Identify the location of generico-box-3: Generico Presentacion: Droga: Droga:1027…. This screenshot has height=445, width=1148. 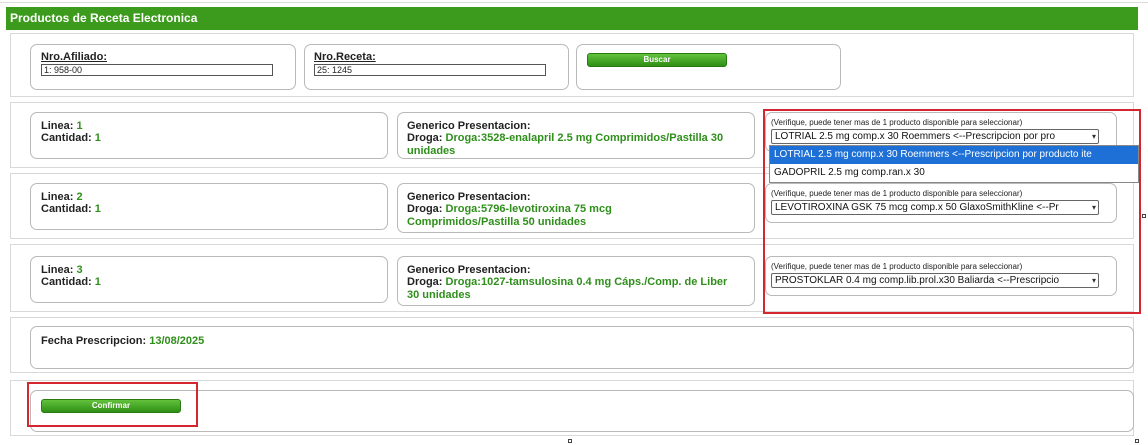
(576, 281).